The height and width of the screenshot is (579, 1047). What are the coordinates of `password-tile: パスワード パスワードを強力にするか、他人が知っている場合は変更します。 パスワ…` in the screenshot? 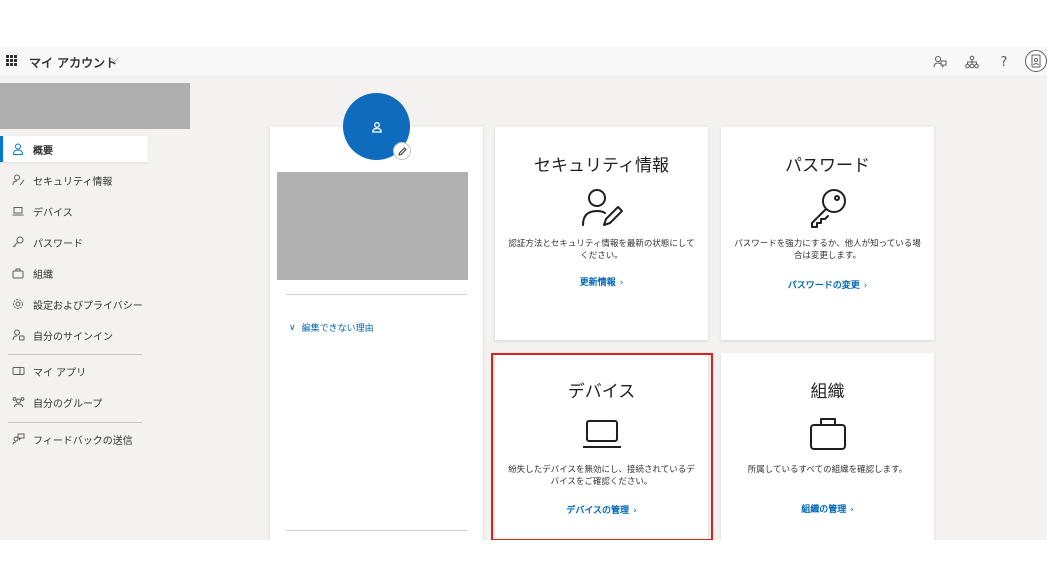 It's located at (827, 233).